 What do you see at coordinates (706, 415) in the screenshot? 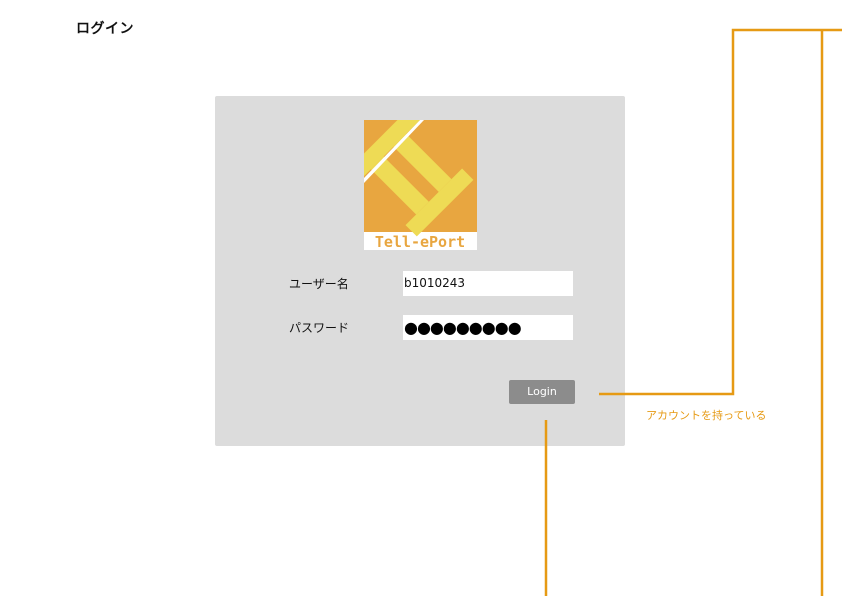
I see `has-account-annotation: アカウントを持っている` at bounding box center [706, 415].